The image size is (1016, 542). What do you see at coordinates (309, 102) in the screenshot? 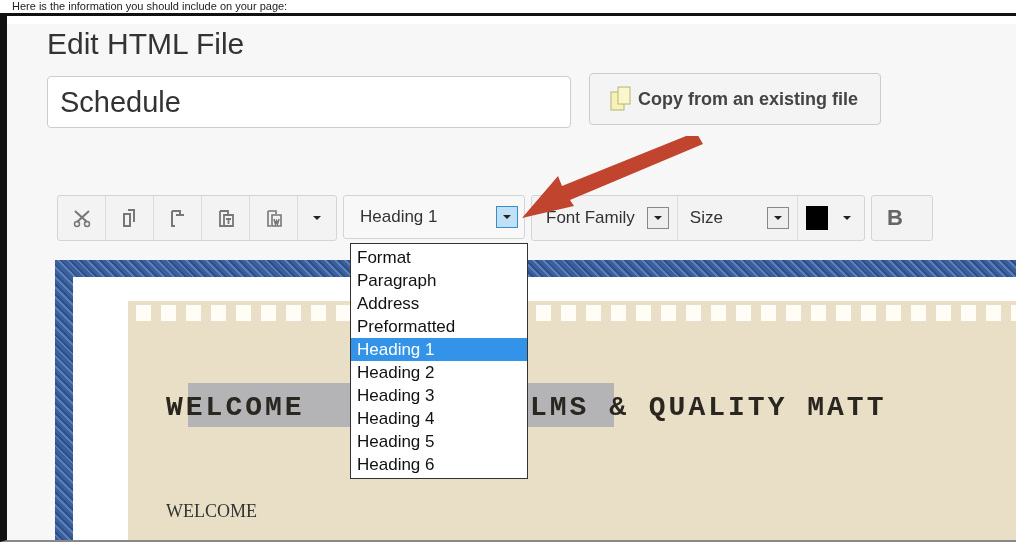
I see `file-name-field: Schedule` at bounding box center [309, 102].